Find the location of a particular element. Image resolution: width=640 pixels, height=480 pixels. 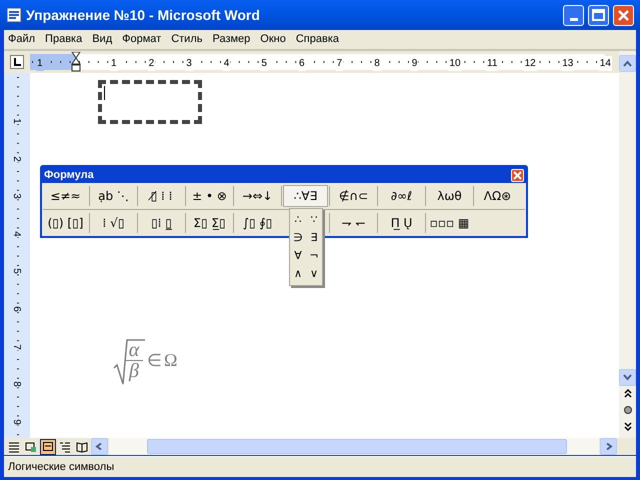

element-of-sign: ∈ is located at coordinates (154, 361).